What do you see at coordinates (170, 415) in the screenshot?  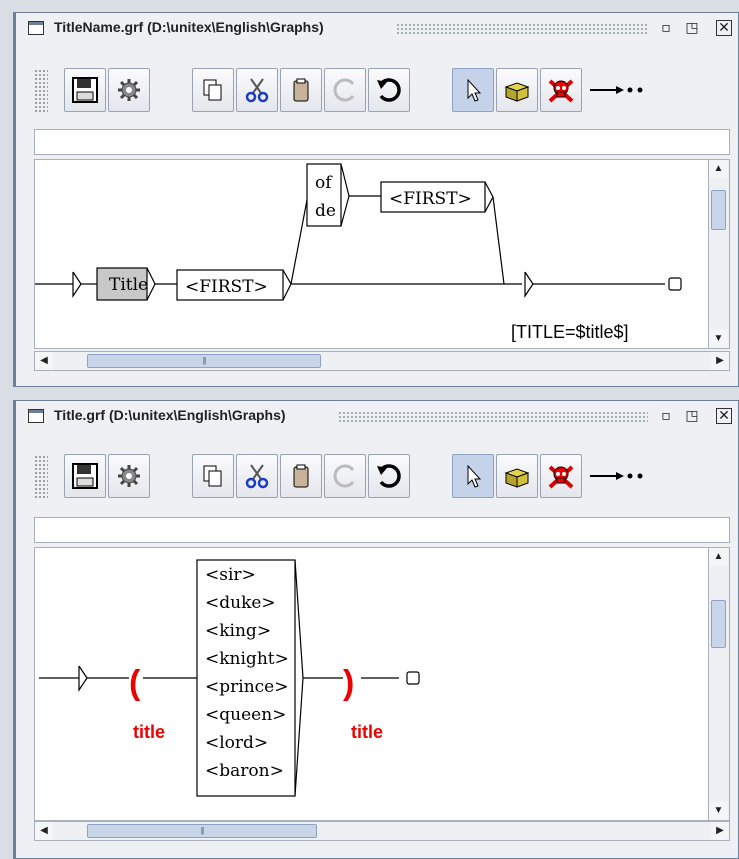 I see `window-title: Title.grf (D:\unitex\English\Graphs)` at bounding box center [170, 415].